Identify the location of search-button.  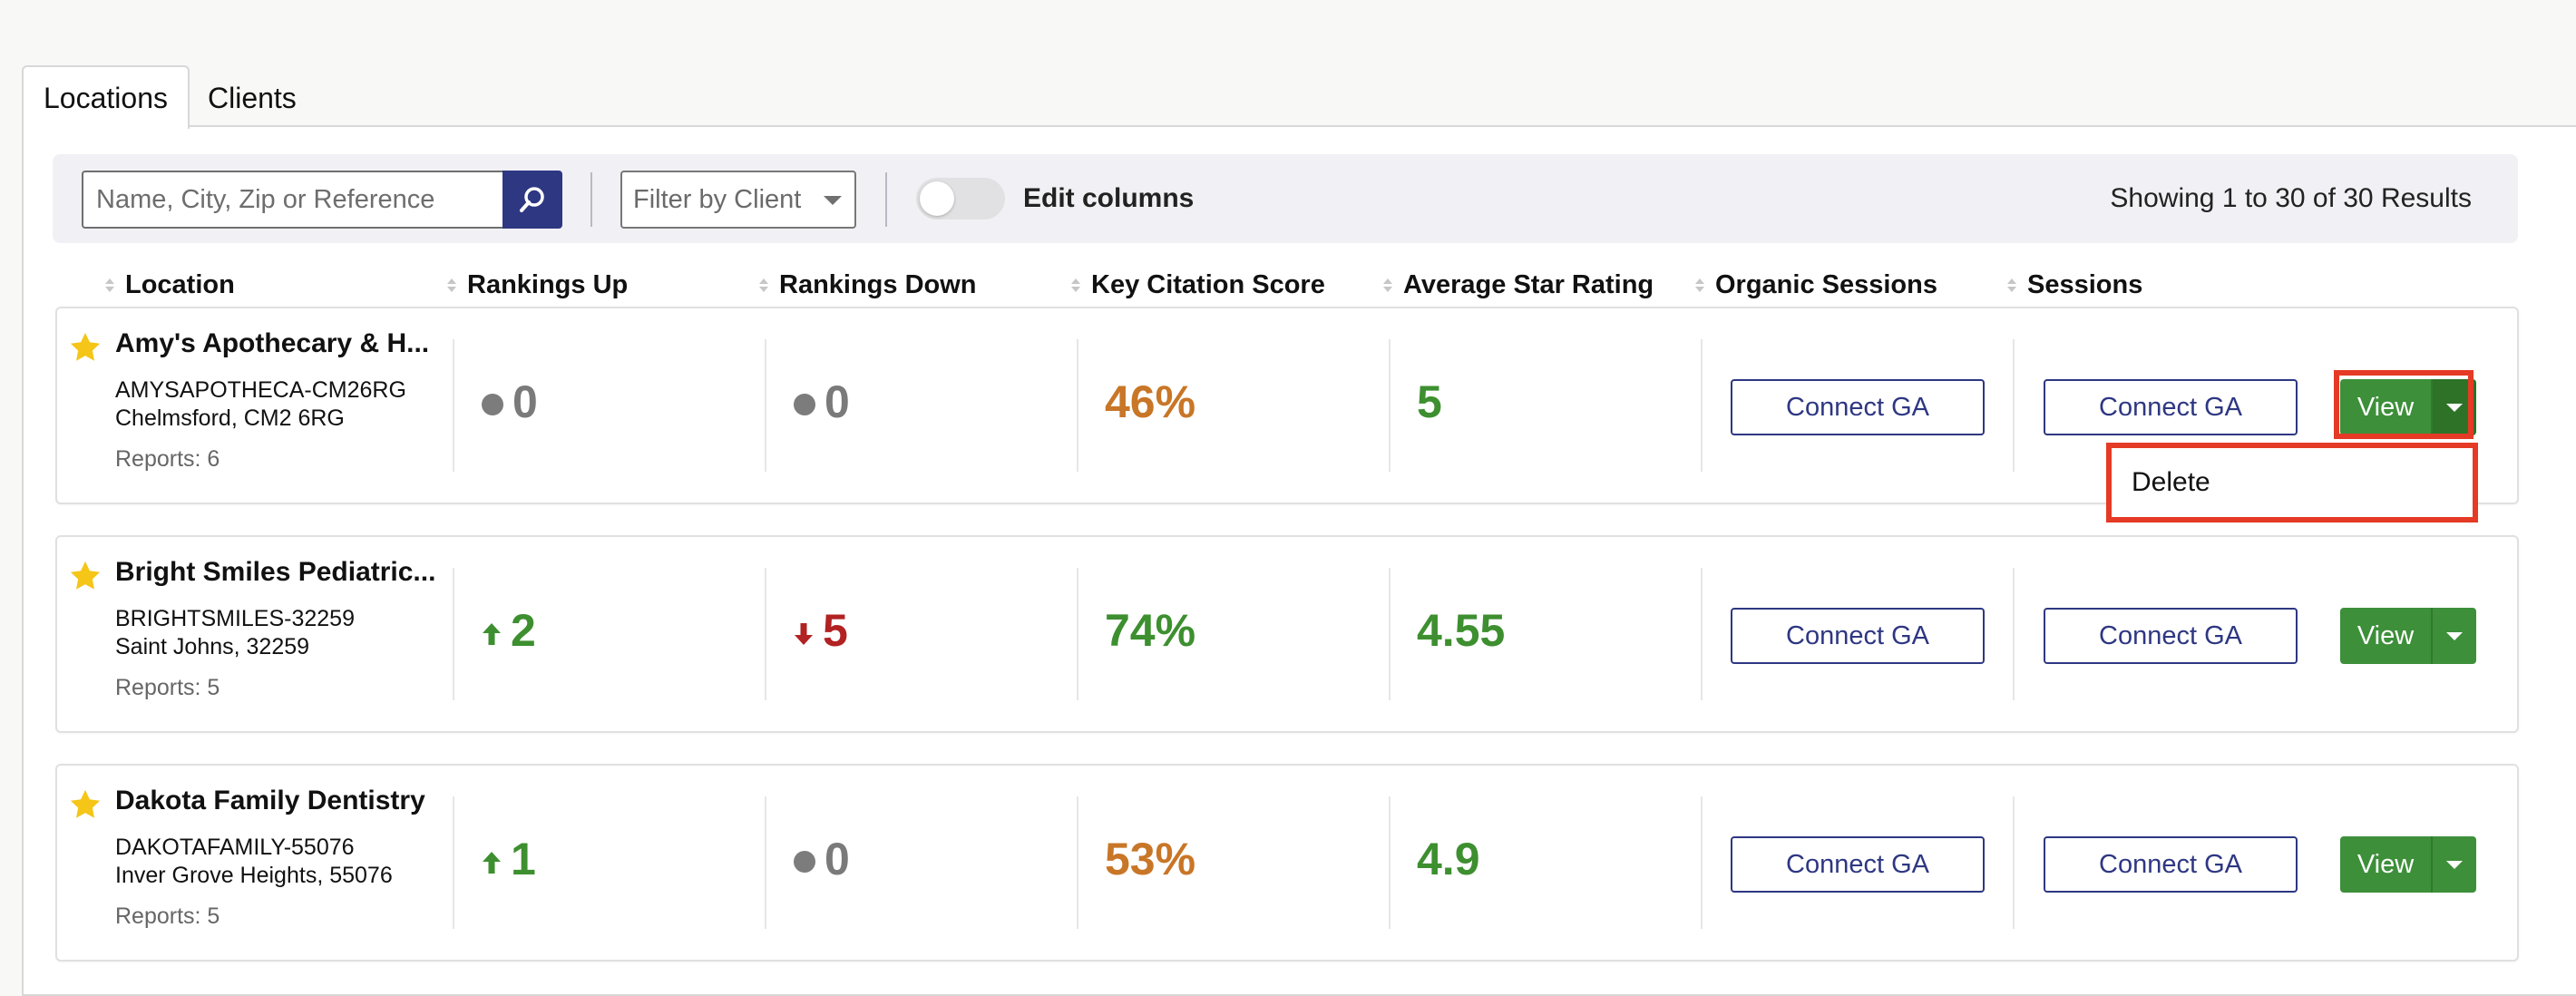
(532, 200).